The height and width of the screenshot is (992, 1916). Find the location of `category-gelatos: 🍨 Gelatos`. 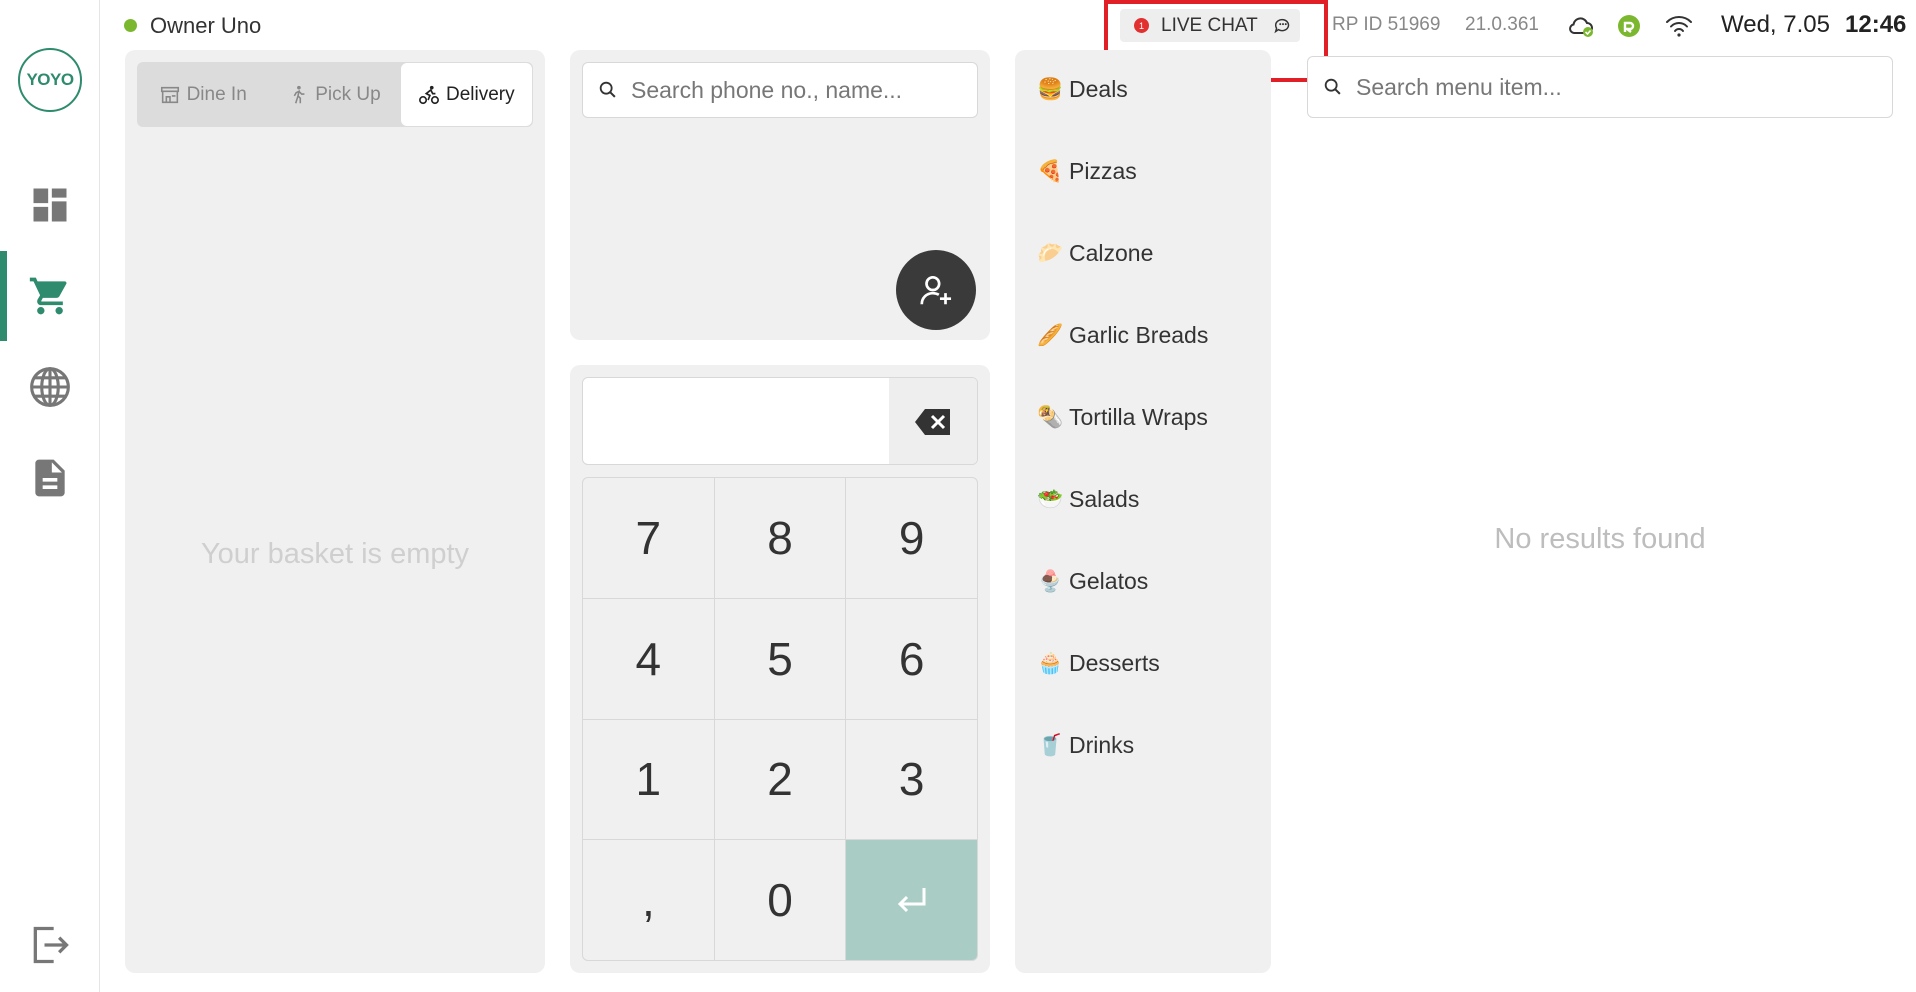

category-gelatos: 🍨 Gelatos is located at coordinates (1092, 581).